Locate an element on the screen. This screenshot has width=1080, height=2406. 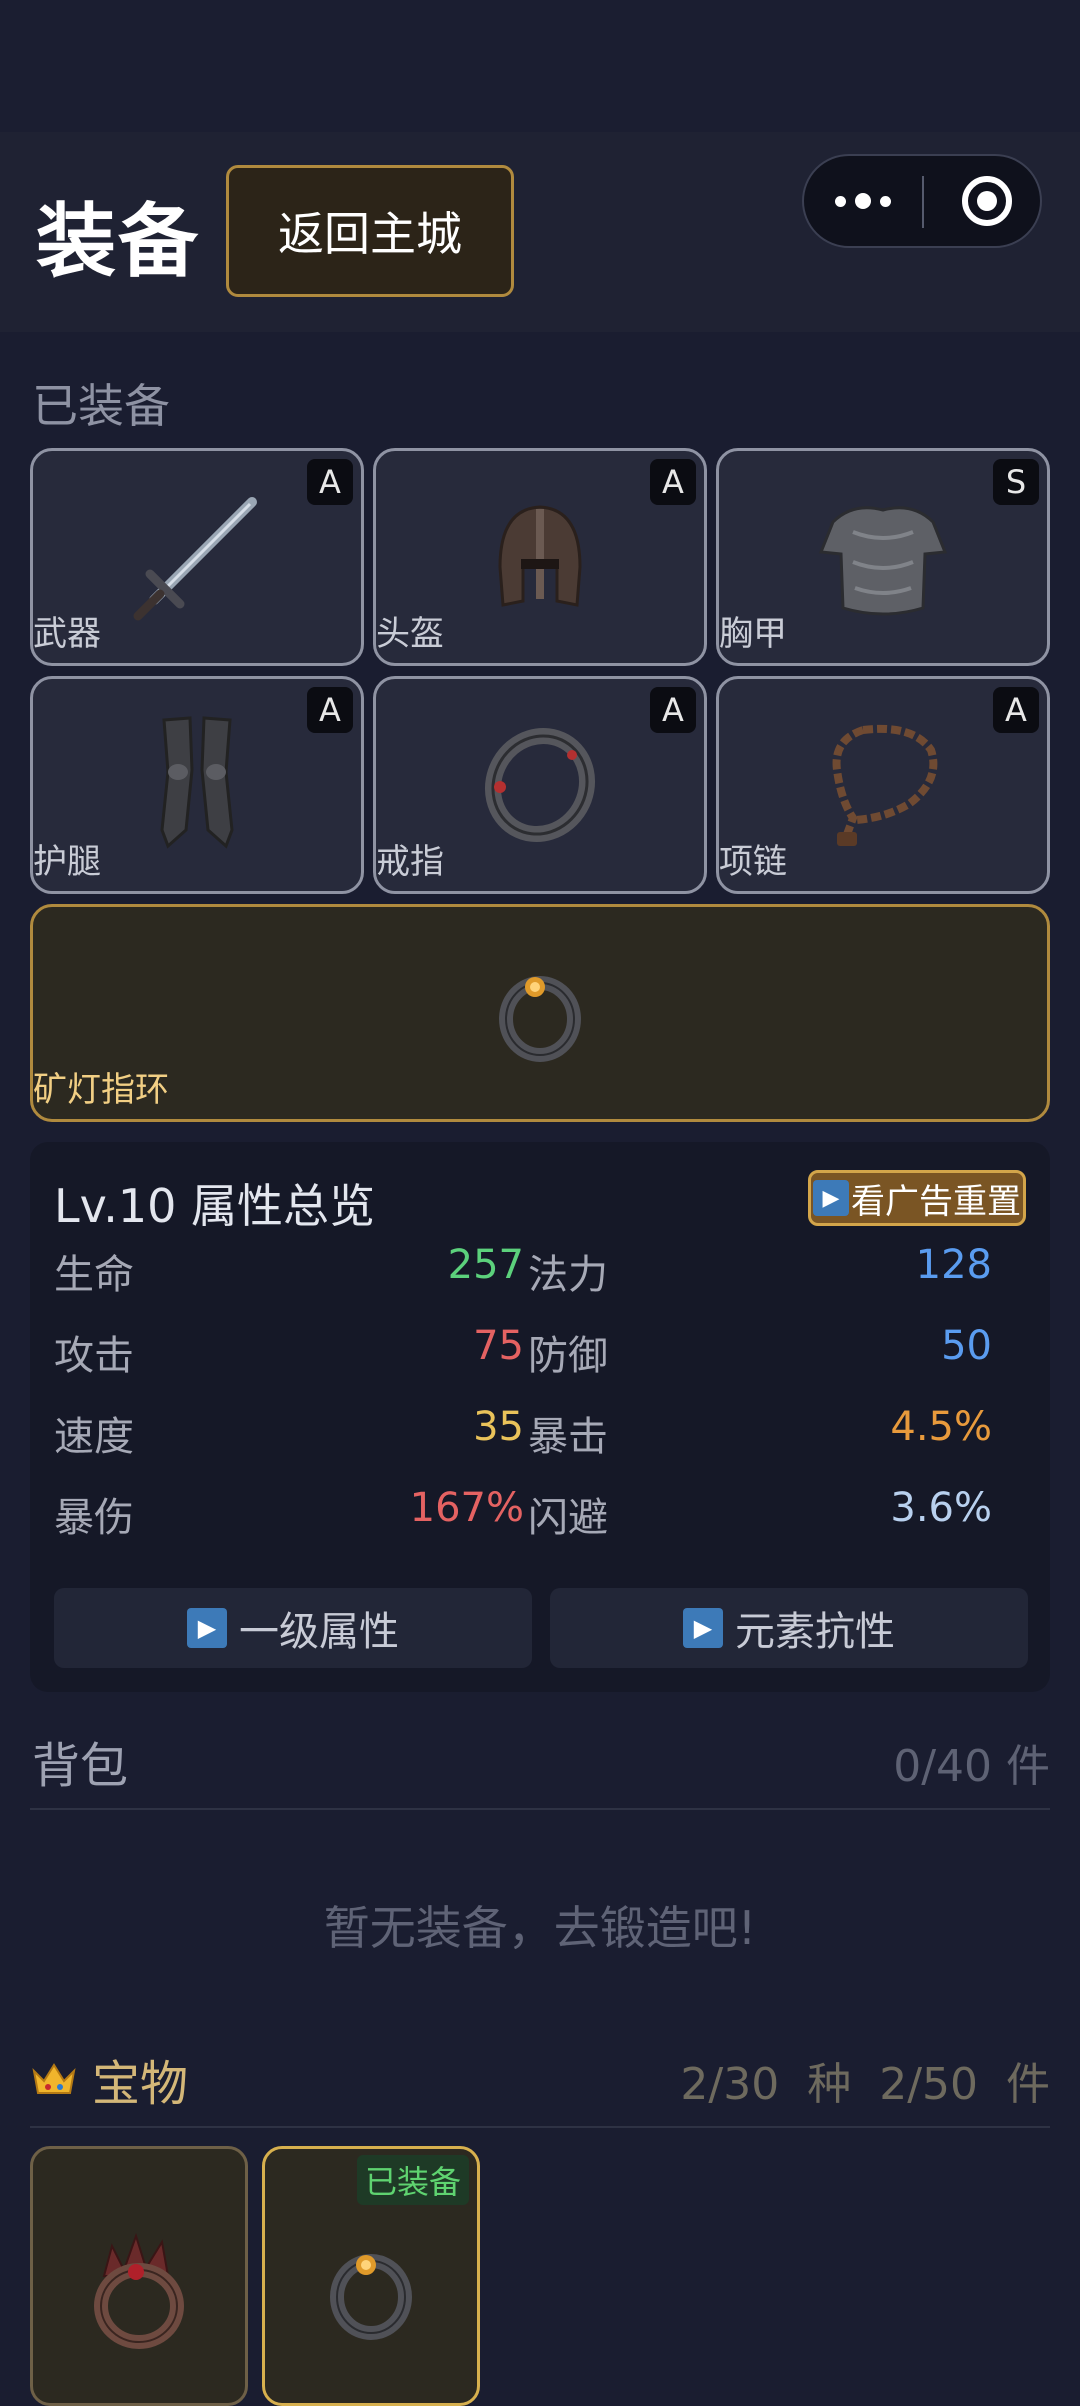
watch-ad-reset-button: ▶ 看广告重置 is located at coordinates (917, 1198).